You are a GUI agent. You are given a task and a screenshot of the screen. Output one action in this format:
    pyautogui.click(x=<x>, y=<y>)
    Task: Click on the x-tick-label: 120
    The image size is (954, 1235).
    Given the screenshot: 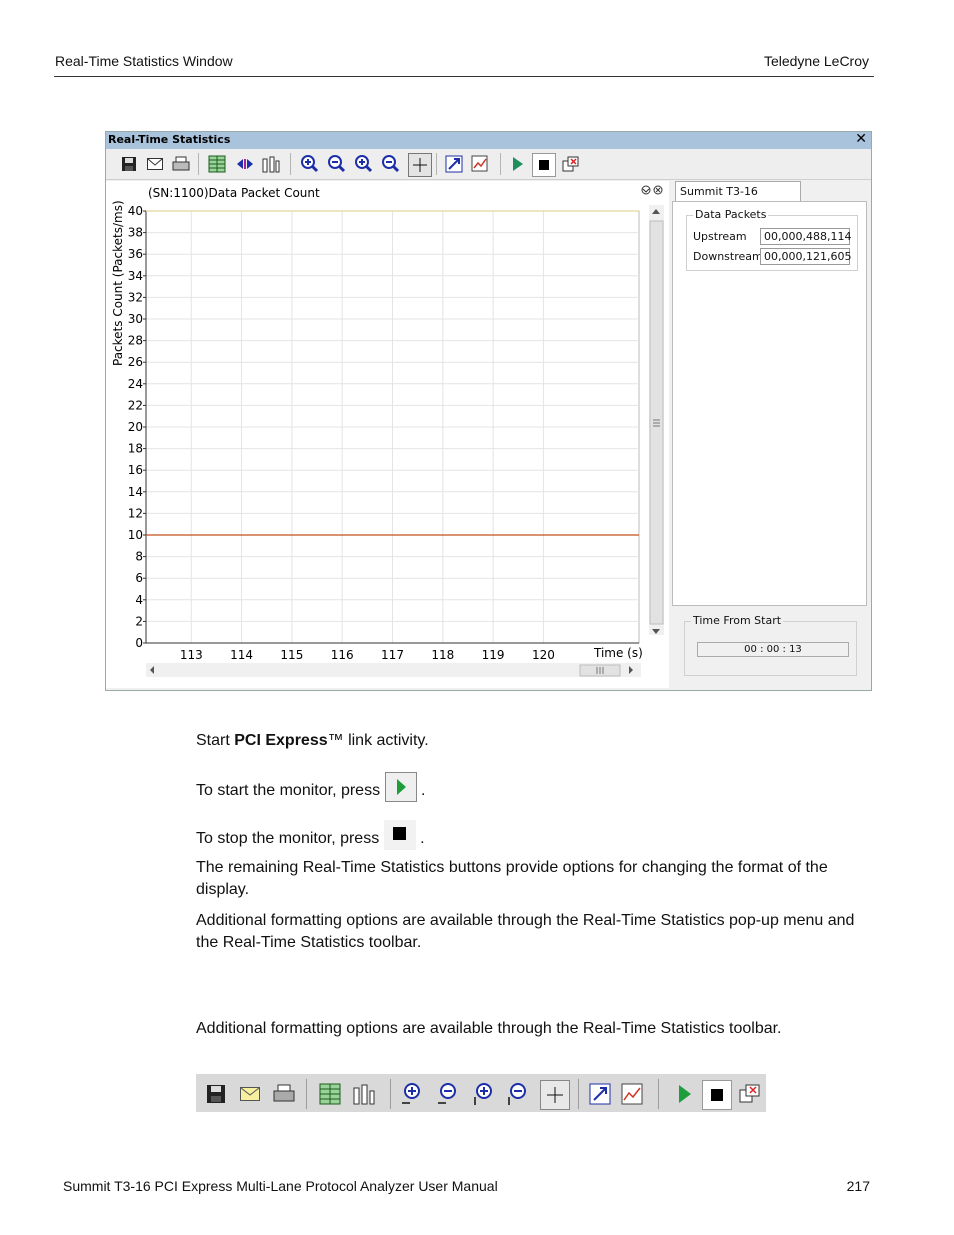 What is the action you would take?
    pyautogui.click(x=543, y=655)
    